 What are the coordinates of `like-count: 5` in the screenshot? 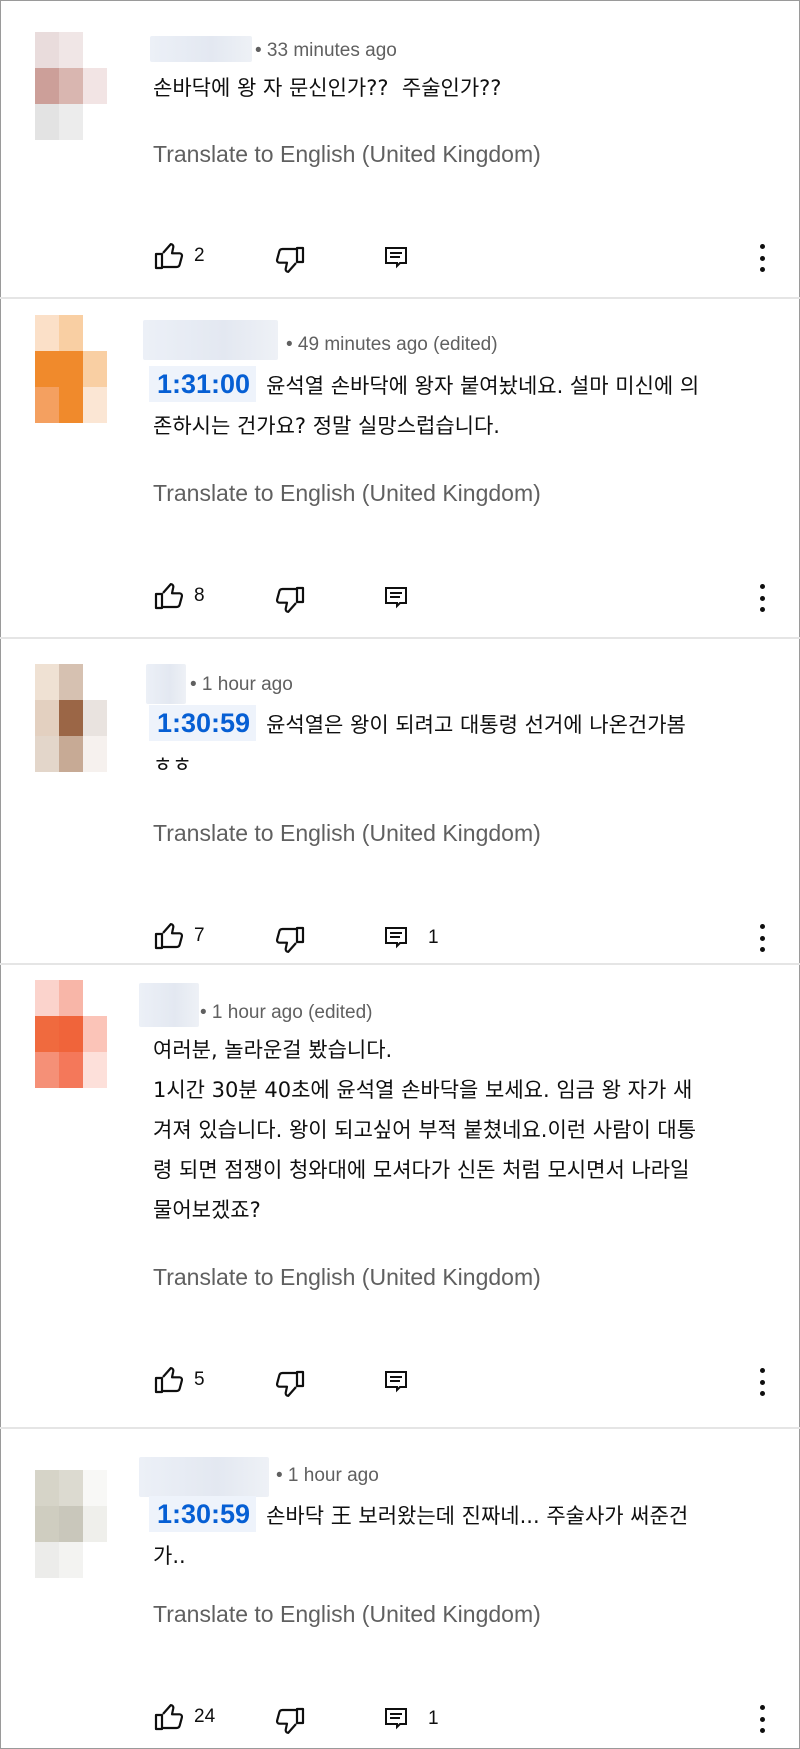 It's located at (199, 1379).